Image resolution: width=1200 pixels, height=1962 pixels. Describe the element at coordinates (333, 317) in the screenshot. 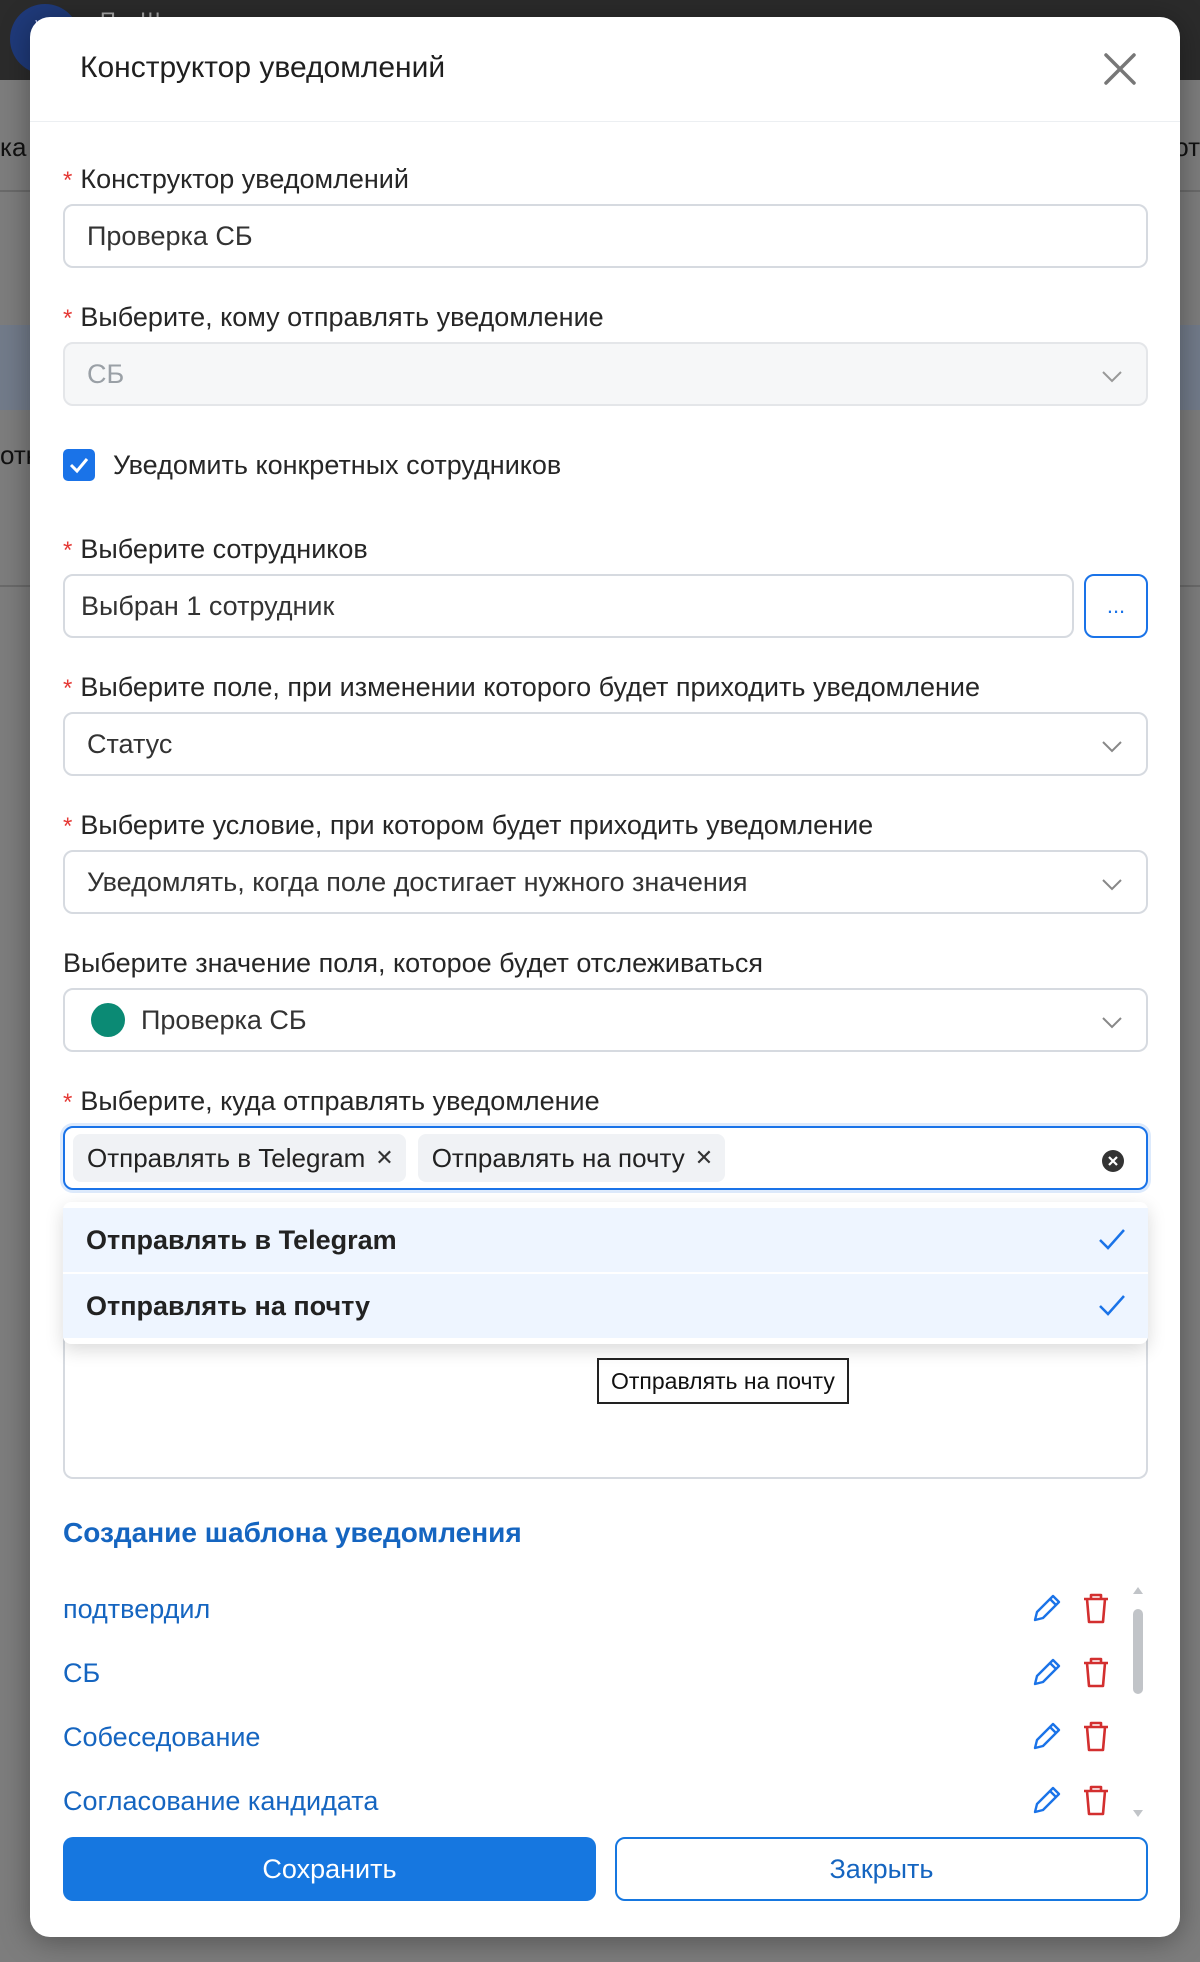

I see `recipient-label: * Выберите, кому отправлять уведомление` at that location.